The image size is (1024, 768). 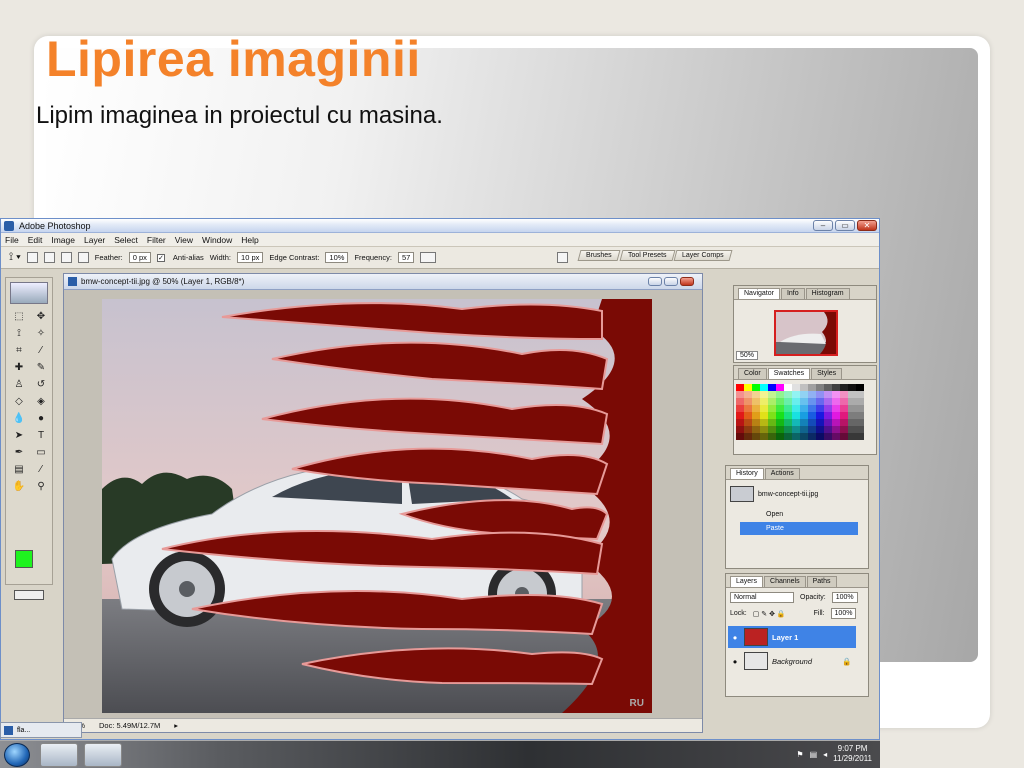 I want to click on well-tab-layer-comps: Layer Comps, so click(x=703, y=255).